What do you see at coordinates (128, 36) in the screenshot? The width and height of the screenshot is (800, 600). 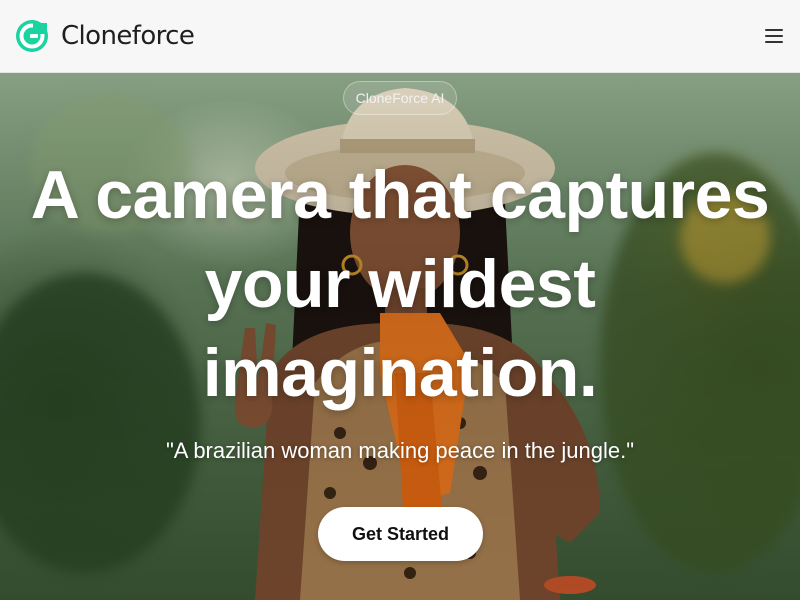 I see `brand-name: Cloneforce` at bounding box center [128, 36].